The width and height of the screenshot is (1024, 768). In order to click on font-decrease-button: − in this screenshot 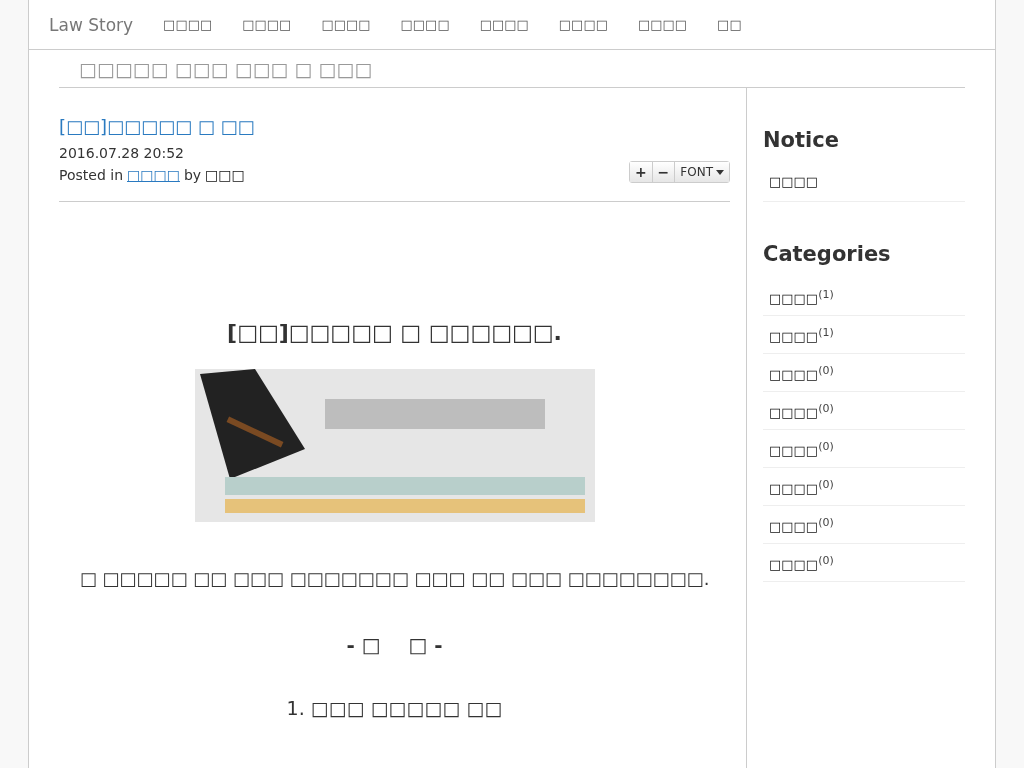, I will do `click(664, 172)`.